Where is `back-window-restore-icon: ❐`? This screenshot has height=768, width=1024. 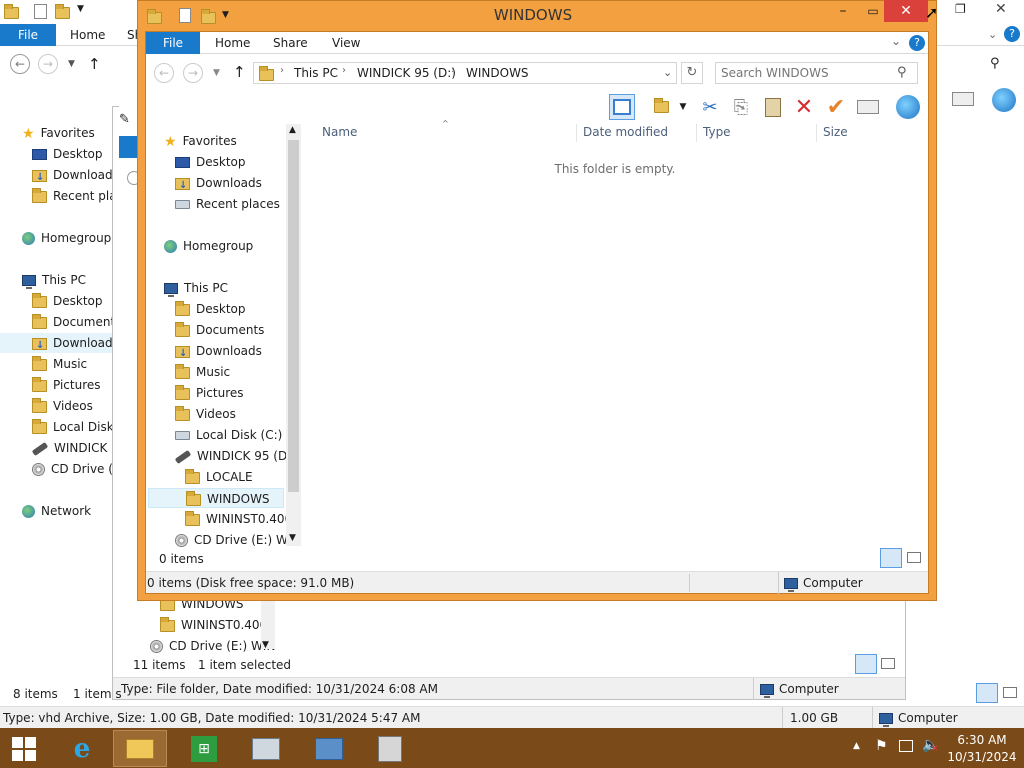 back-window-restore-icon: ❐ is located at coordinates (960, 9).